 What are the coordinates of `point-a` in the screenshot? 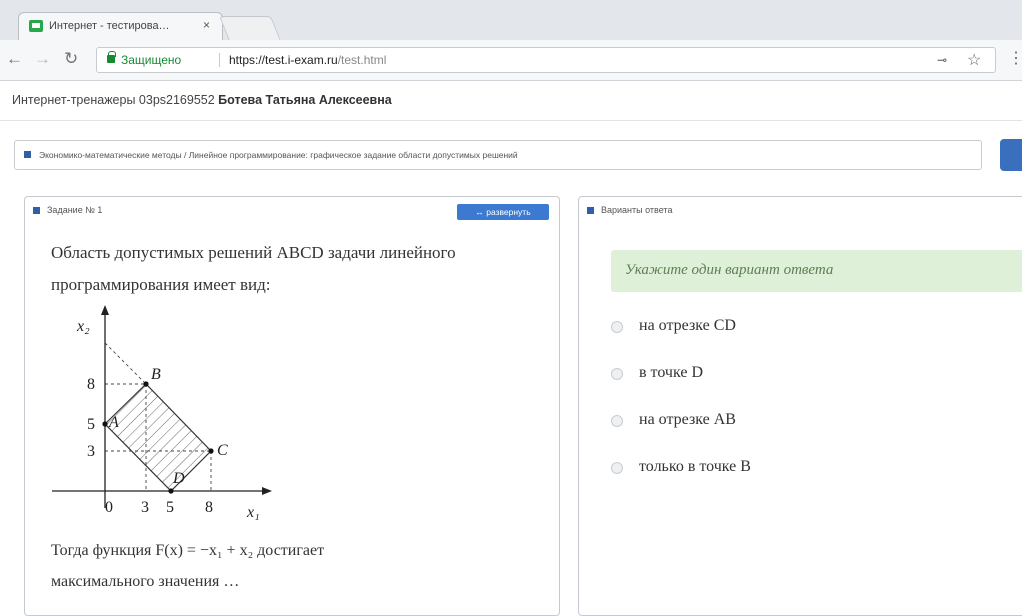 It's located at (105, 424).